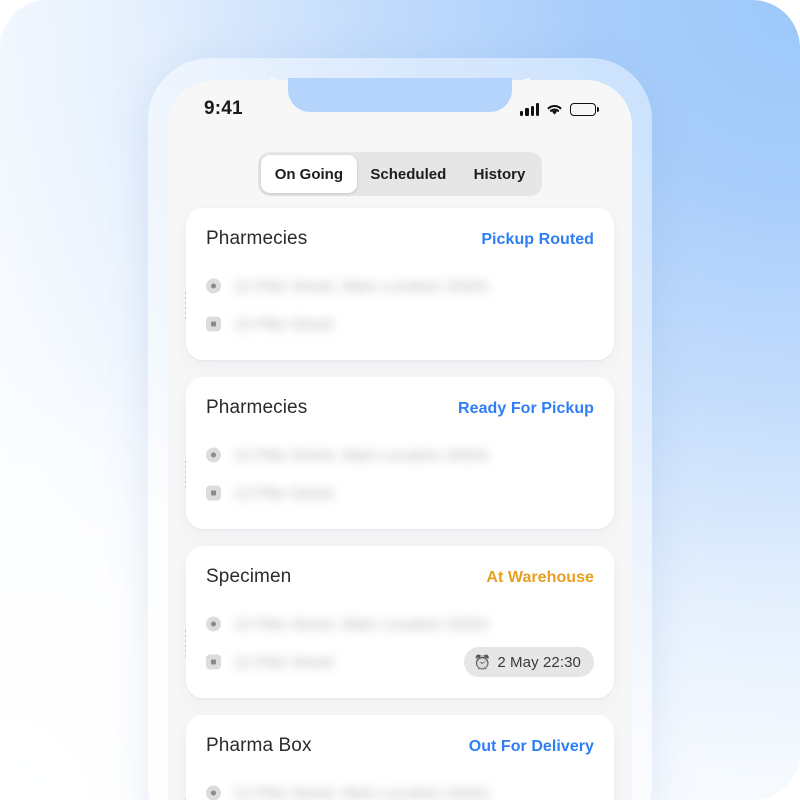  What do you see at coordinates (400, 239) in the screenshot?
I see `card-header: Pharmecies Pickup Routed` at bounding box center [400, 239].